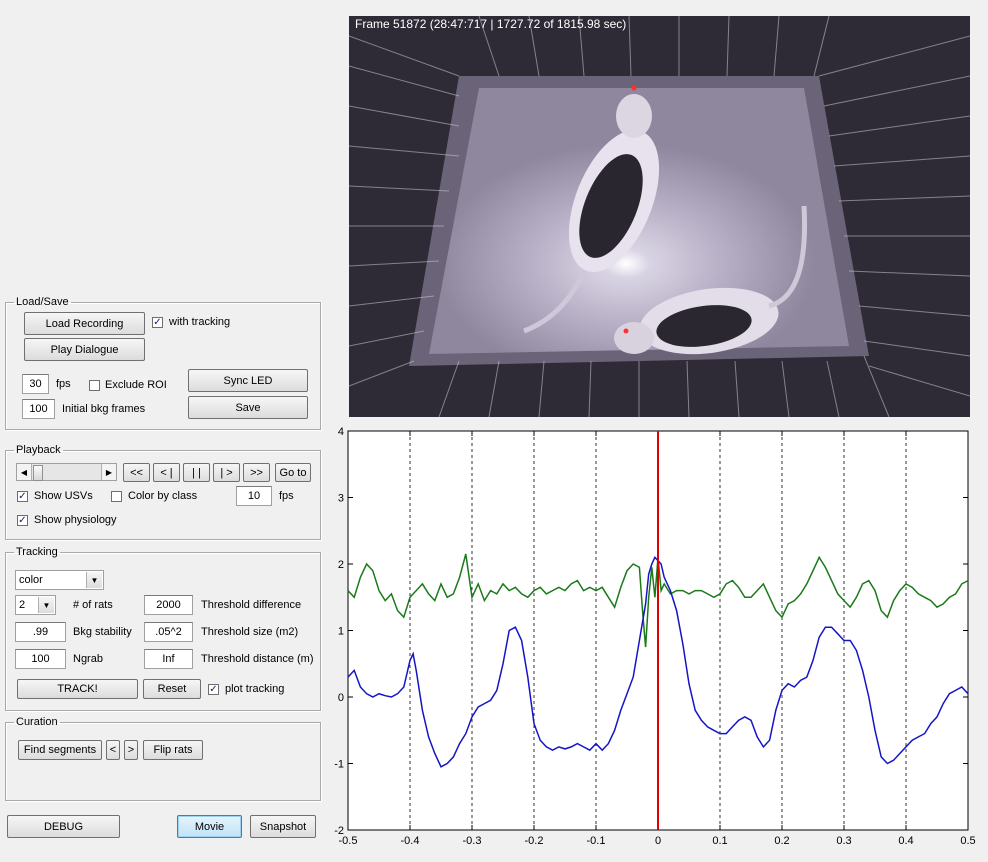 This screenshot has width=988, height=862. I want to click on threshold-difference-input, so click(168, 605).